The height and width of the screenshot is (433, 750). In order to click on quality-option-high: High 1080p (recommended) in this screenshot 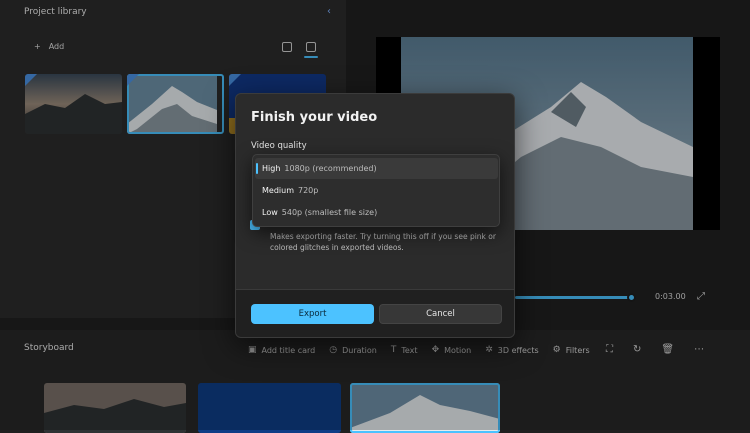, I will do `click(376, 168)`.